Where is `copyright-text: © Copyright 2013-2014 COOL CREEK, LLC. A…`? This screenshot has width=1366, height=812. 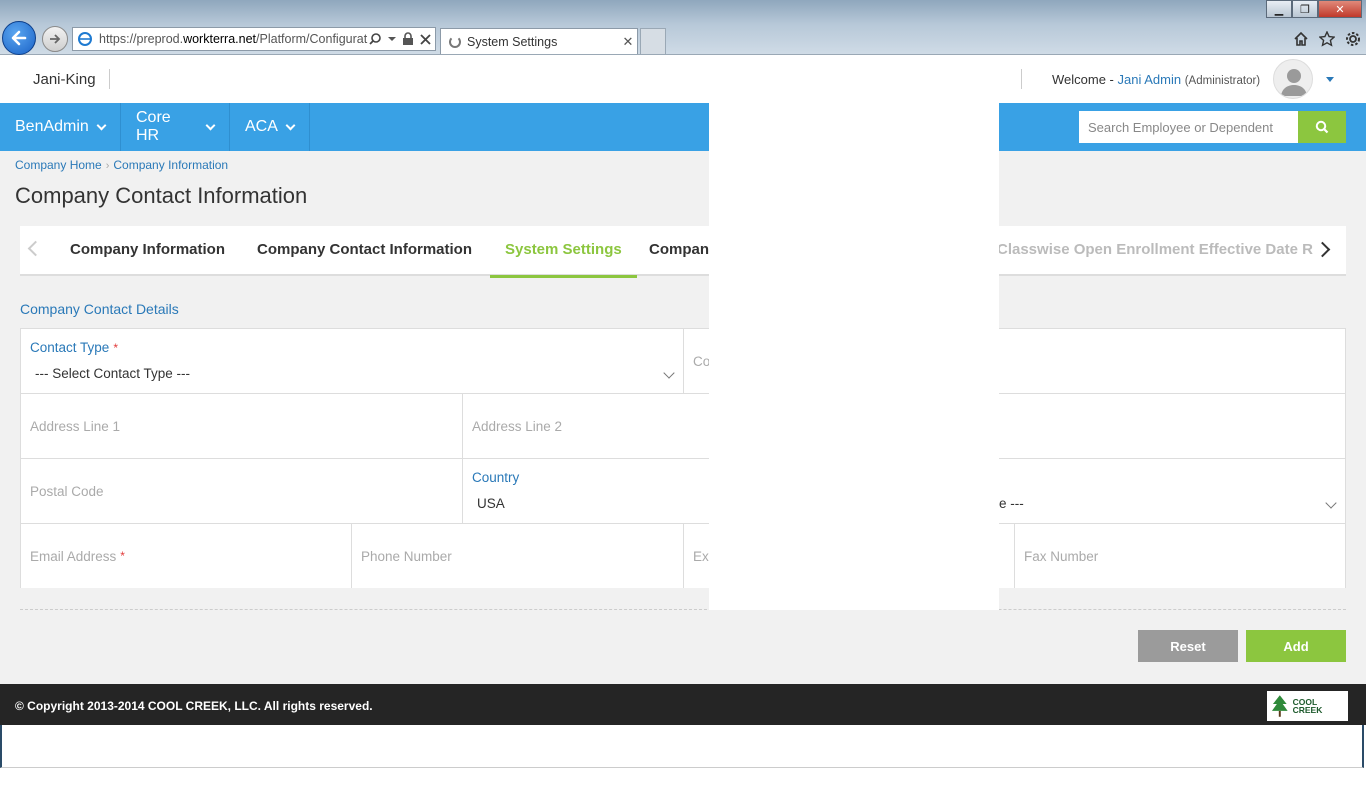
copyright-text: © Copyright 2013-2014 COOL CREEK, LLC. A… is located at coordinates (194, 706).